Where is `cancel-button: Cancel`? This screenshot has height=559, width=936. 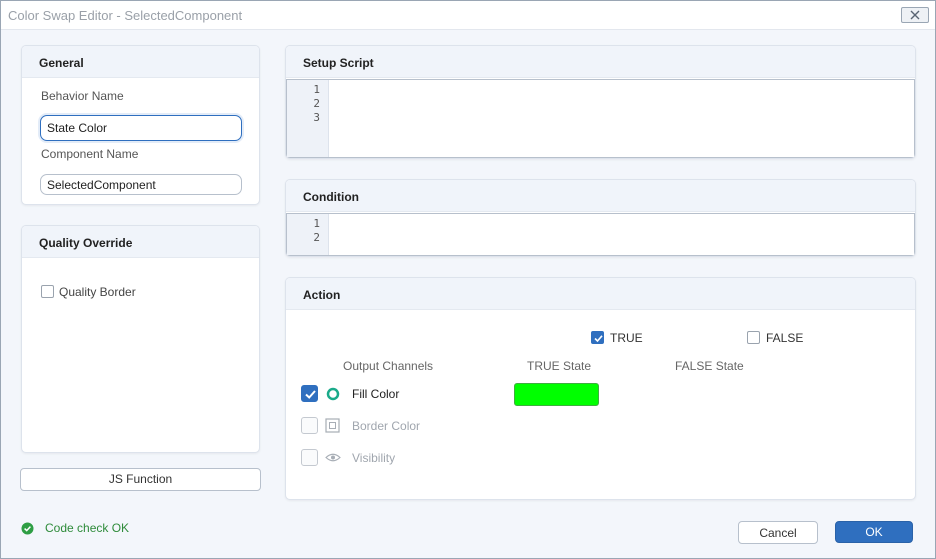
cancel-button: Cancel is located at coordinates (778, 532).